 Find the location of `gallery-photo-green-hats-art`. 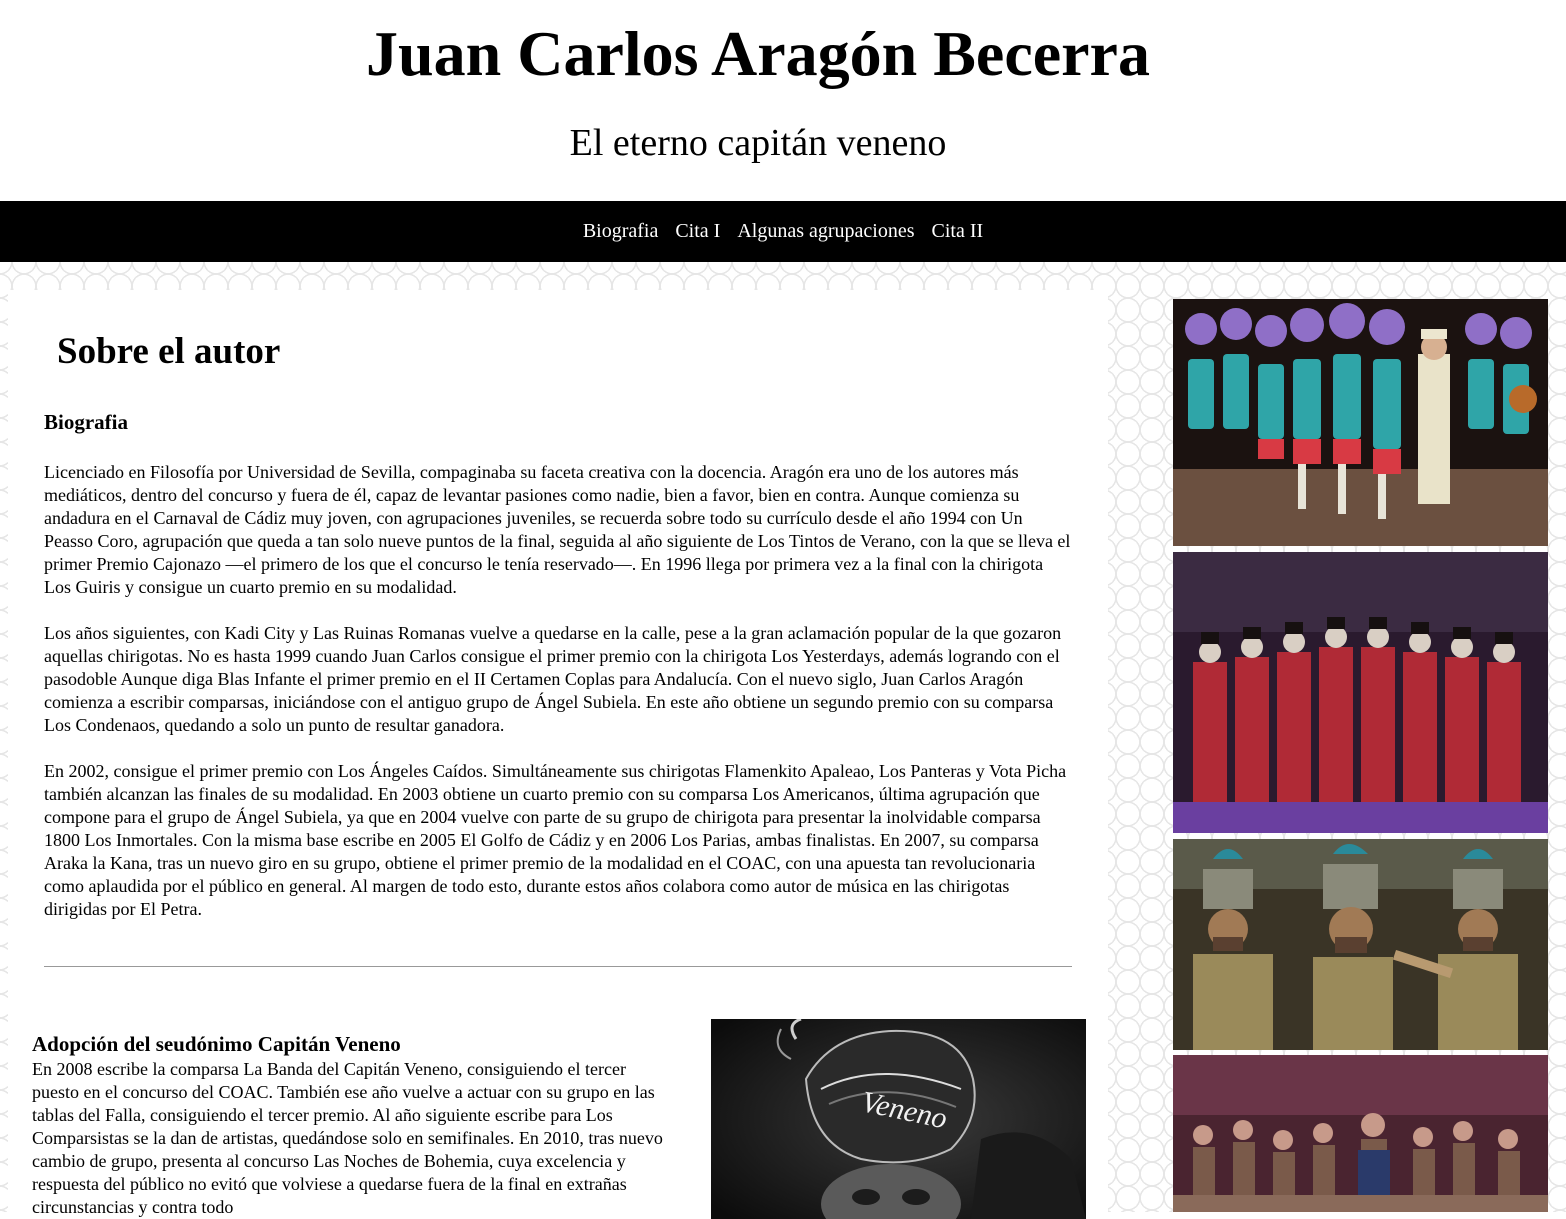

gallery-photo-green-hats-art is located at coordinates (1360, 944).